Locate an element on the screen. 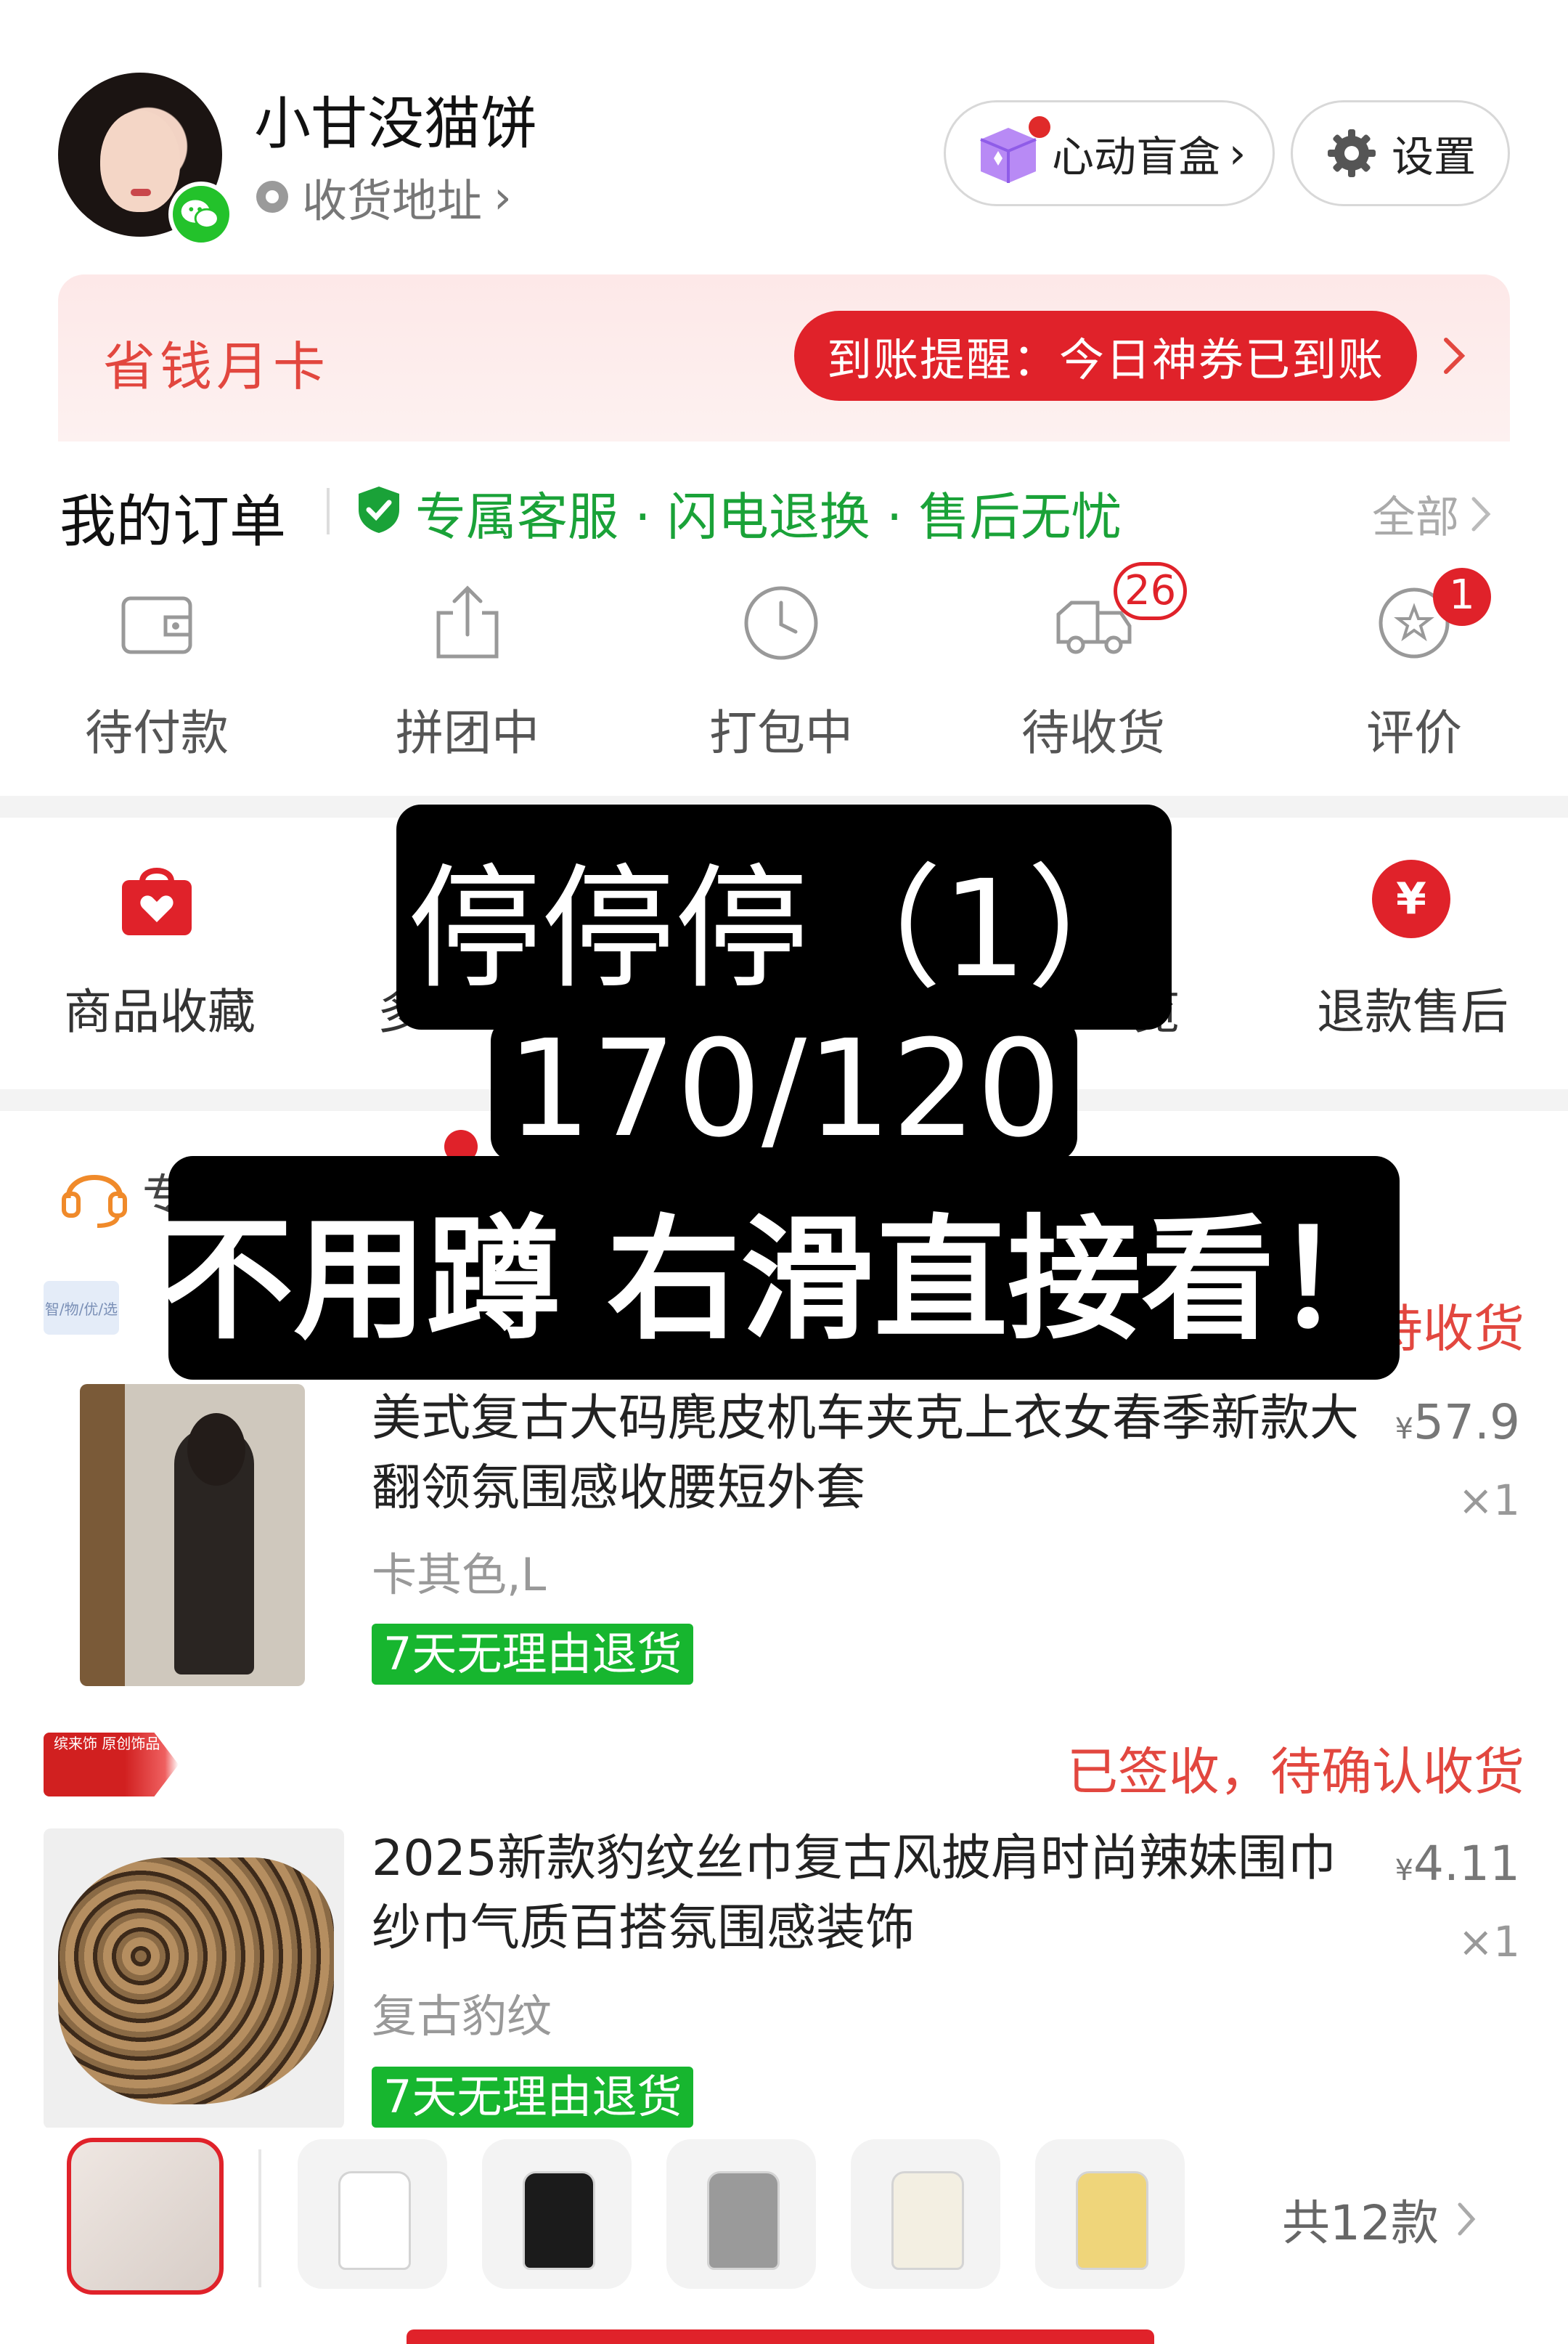 This screenshot has height=2344, width=1568. shortcut-refund: ¥ 退款售后 is located at coordinates (1416, 948).